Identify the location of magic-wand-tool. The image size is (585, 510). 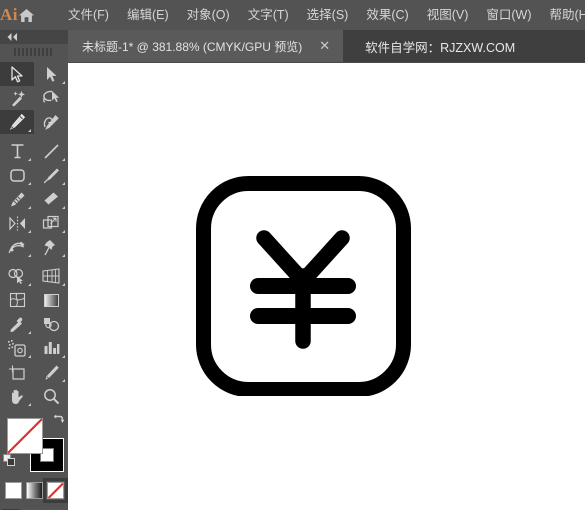
(17, 98).